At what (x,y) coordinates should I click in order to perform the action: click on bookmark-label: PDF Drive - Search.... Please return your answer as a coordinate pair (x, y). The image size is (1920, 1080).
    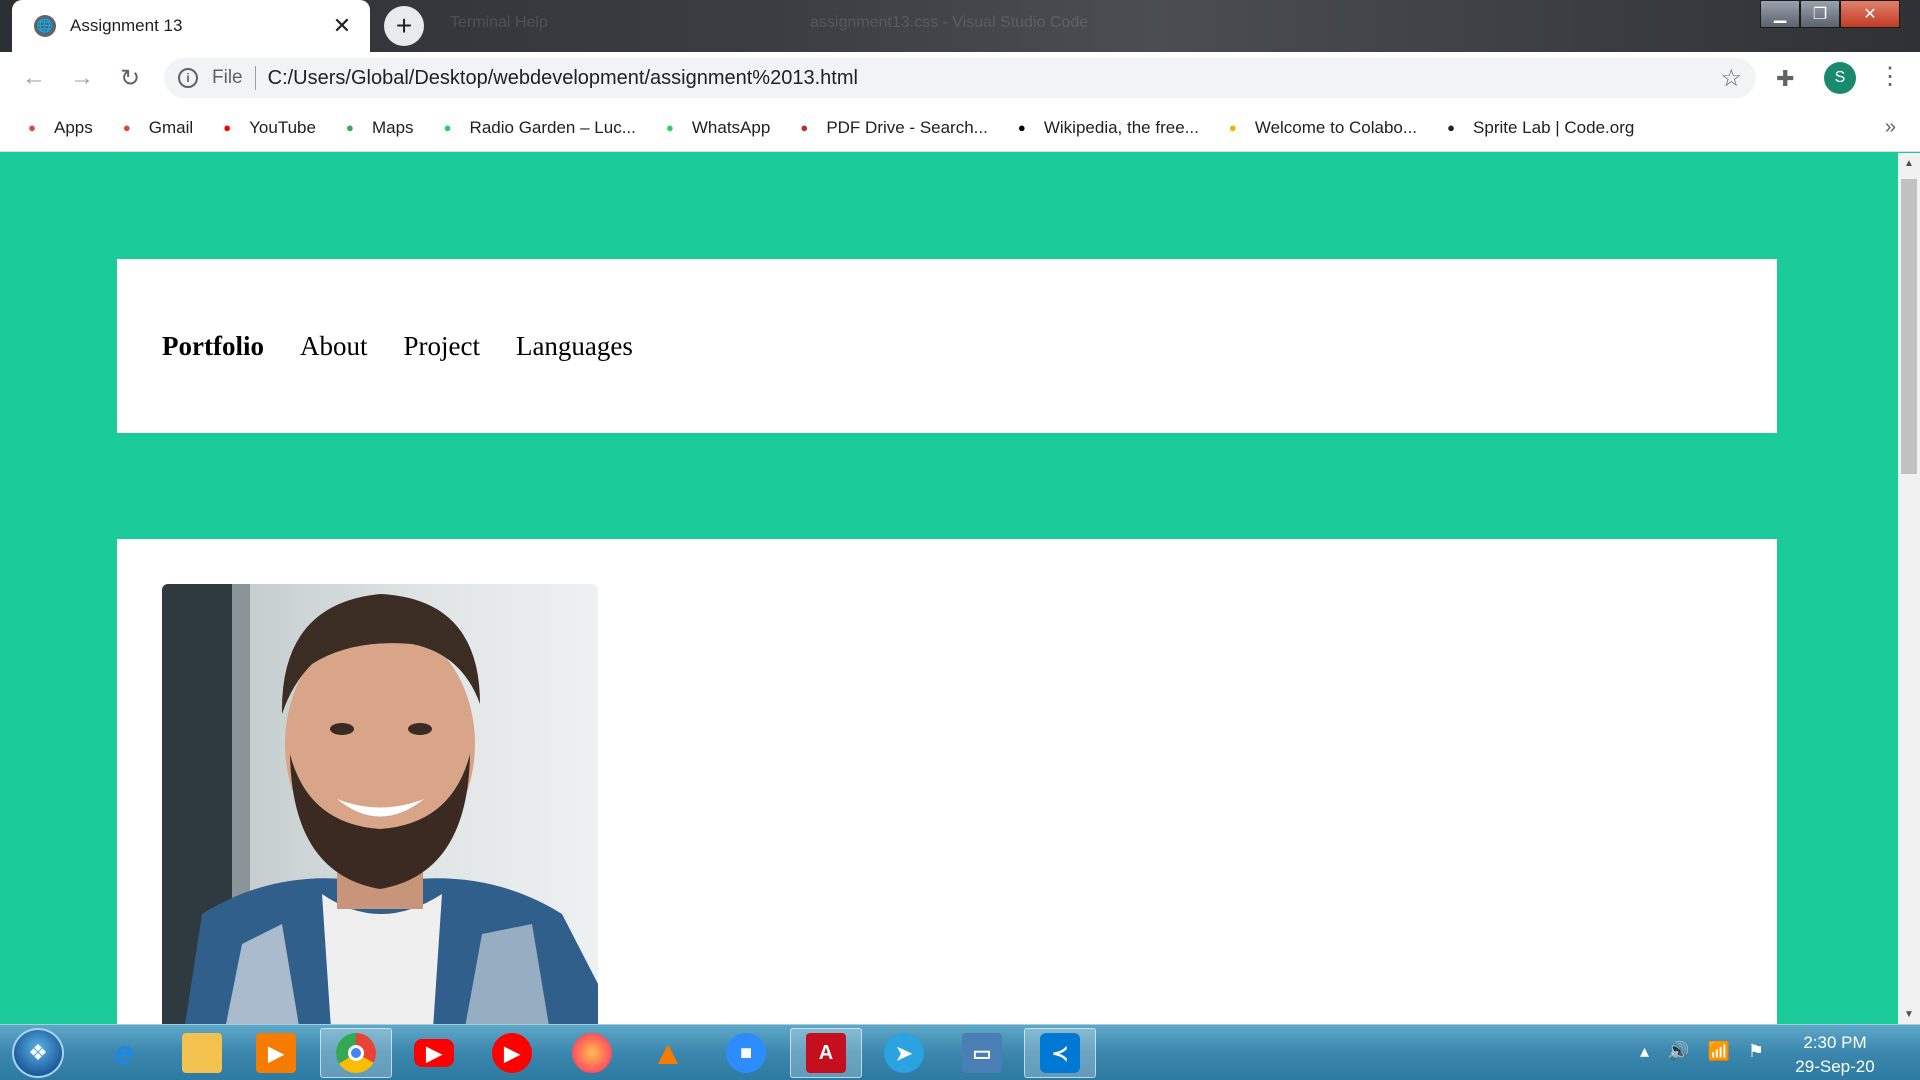
    Looking at the image, I should click on (907, 127).